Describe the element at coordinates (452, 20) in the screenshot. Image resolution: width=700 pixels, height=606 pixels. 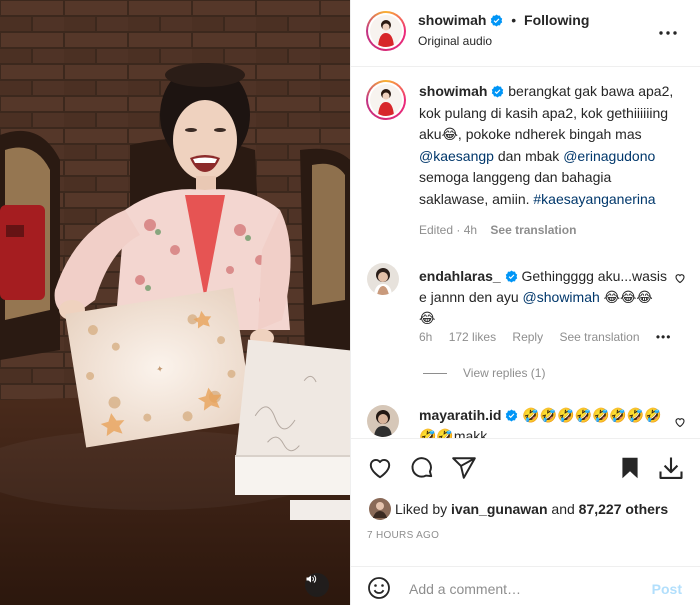
I see `header-username: showimah` at that location.